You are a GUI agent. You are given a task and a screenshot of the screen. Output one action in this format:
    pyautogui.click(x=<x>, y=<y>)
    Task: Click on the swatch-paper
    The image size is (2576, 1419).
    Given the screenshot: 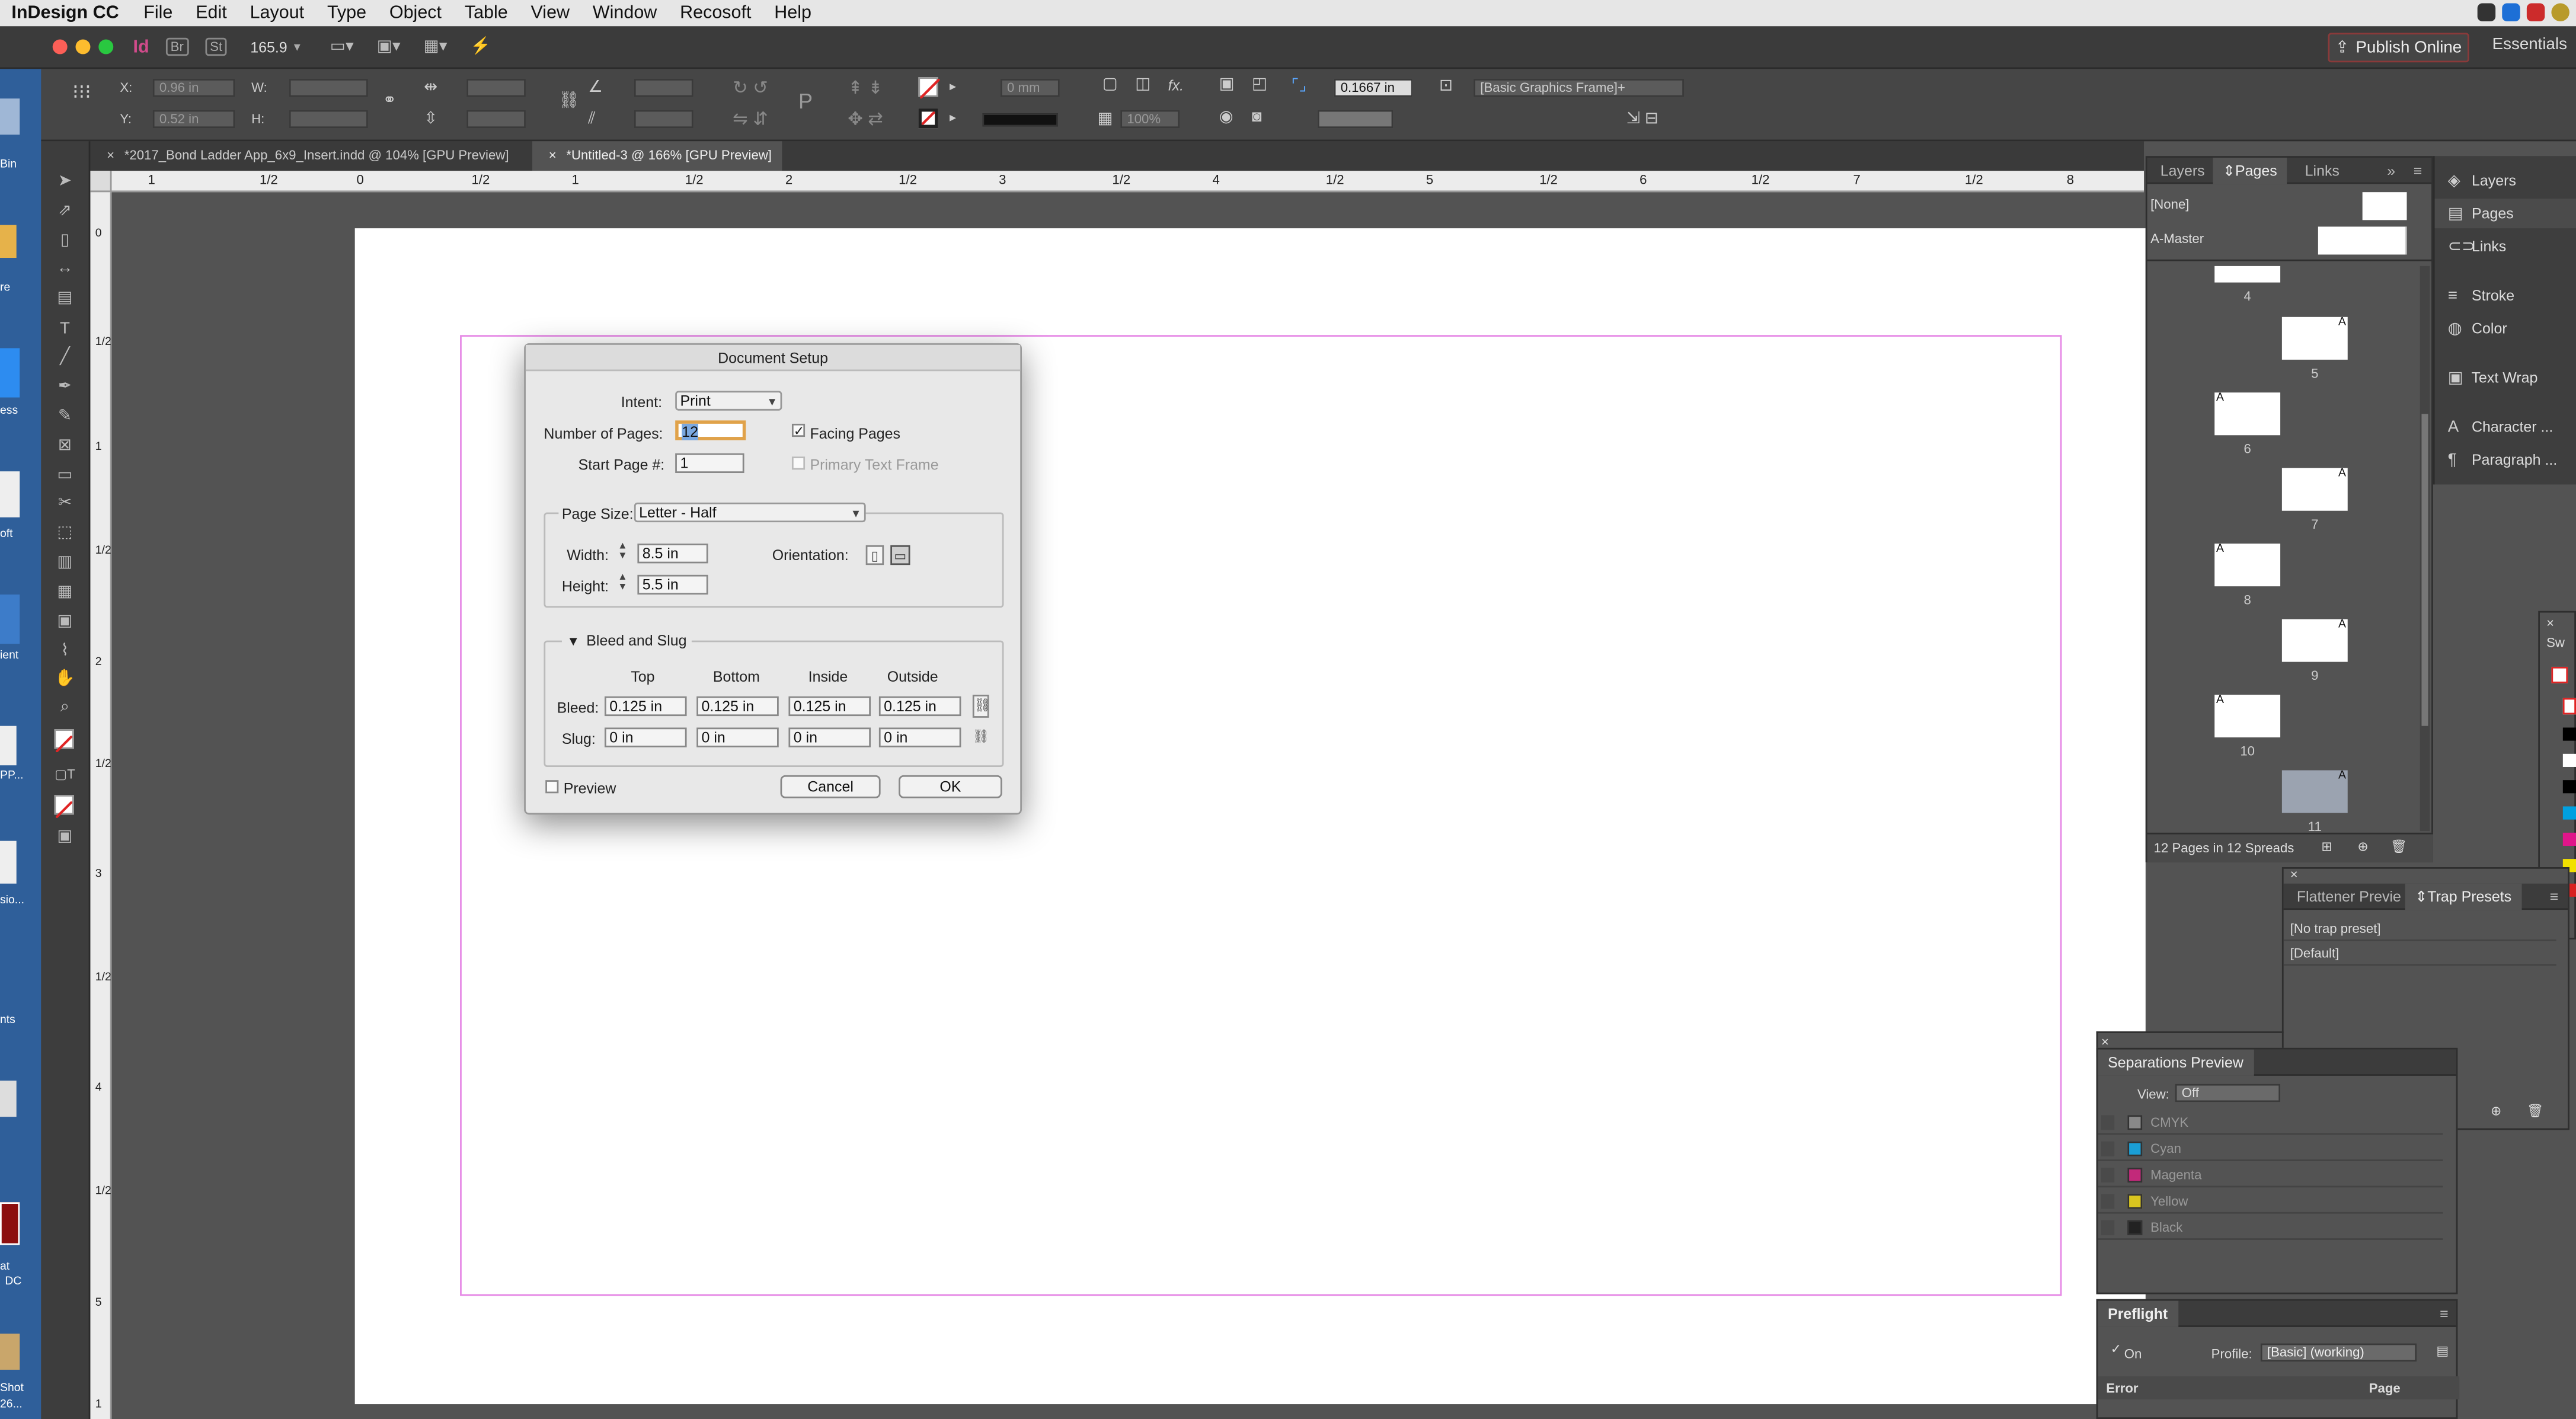 What is the action you would take?
    pyautogui.click(x=2569, y=760)
    